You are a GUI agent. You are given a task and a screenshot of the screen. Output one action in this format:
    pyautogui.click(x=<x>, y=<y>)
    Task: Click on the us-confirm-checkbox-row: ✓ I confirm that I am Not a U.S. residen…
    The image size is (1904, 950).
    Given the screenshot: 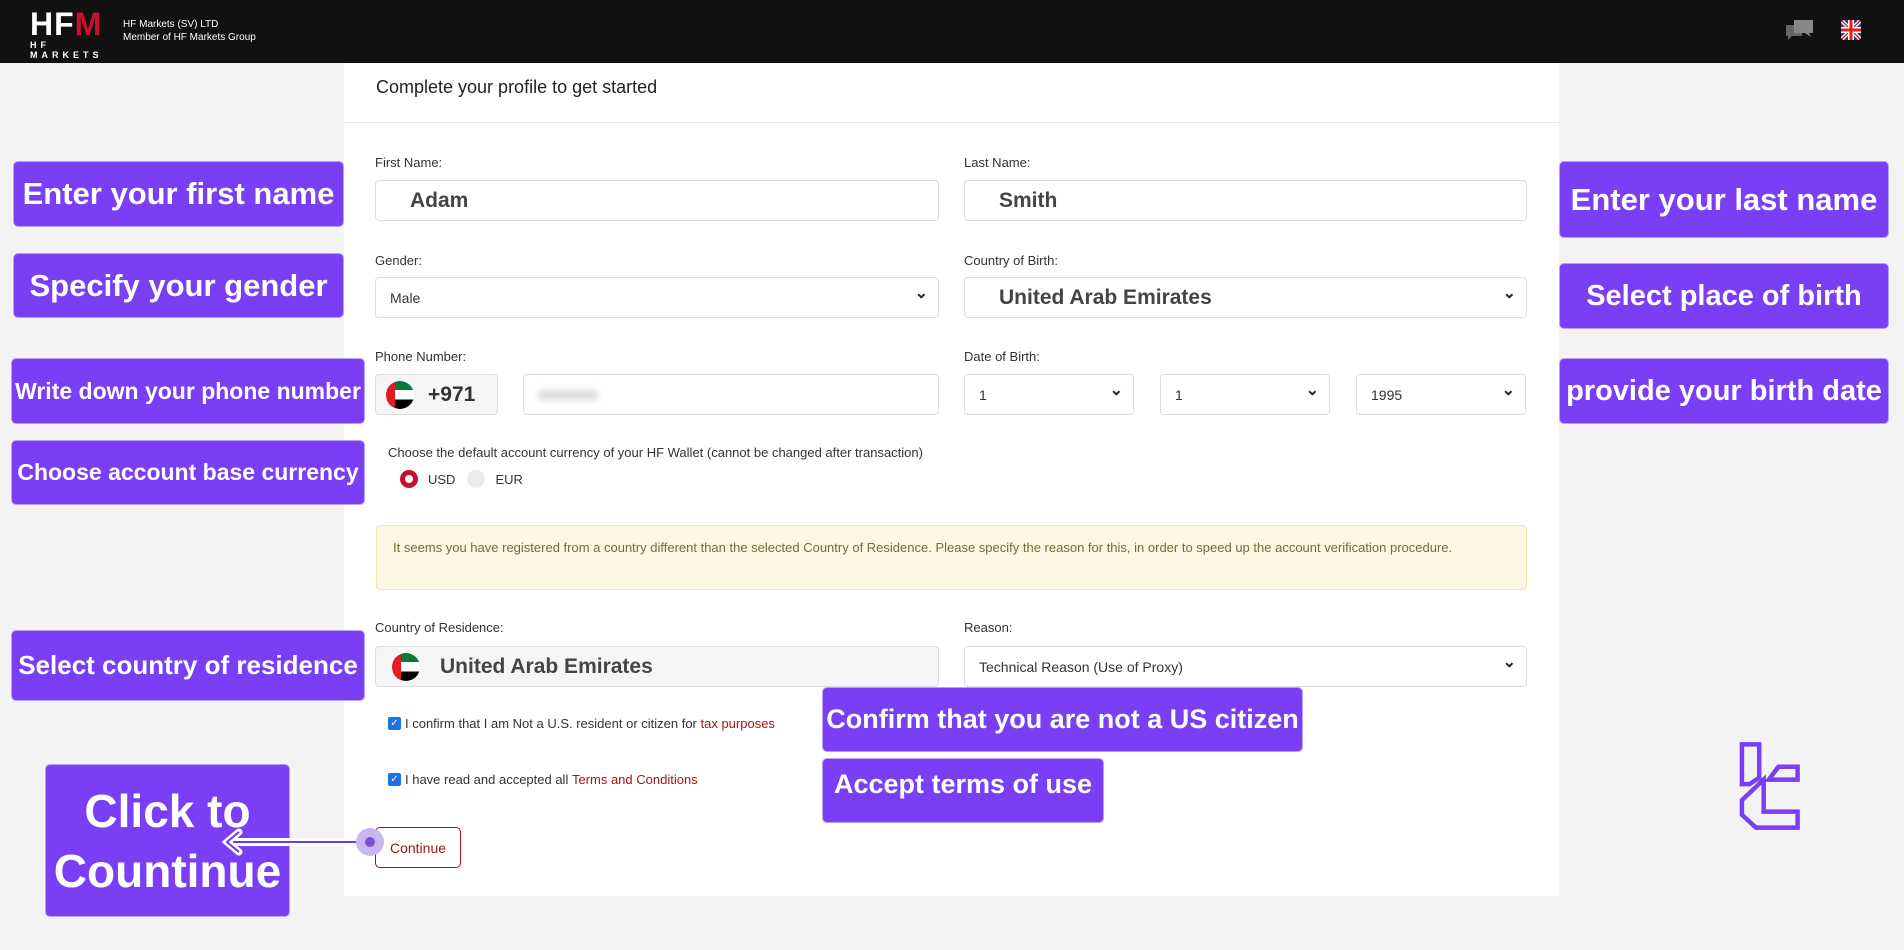 What is the action you would take?
    pyautogui.click(x=581, y=723)
    